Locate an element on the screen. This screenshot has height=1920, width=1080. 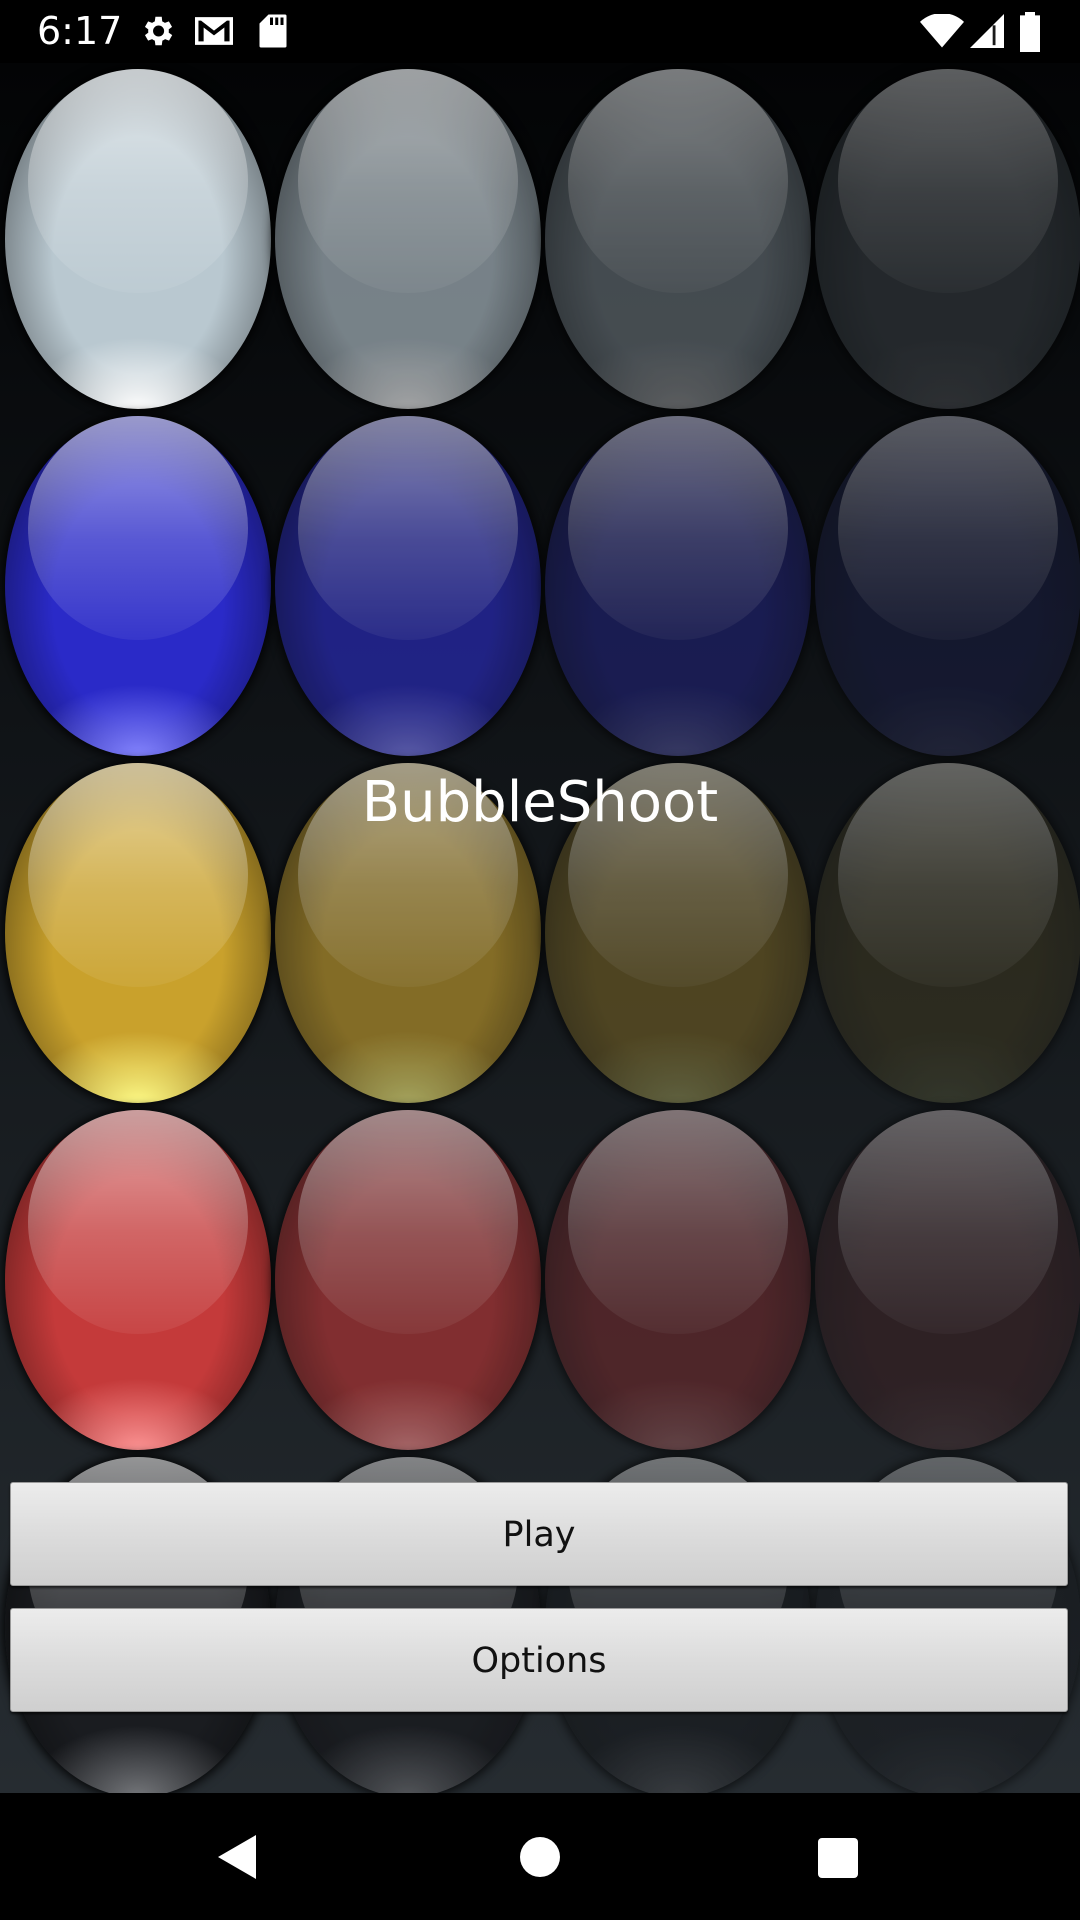
recents-icon is located at coordinates (838, 1858).